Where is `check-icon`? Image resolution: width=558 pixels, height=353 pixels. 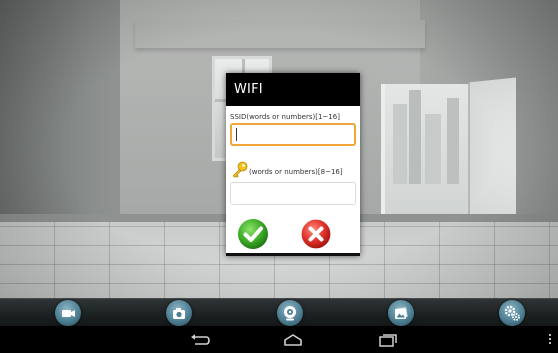
check-icon is located at coordinates (253, 234).